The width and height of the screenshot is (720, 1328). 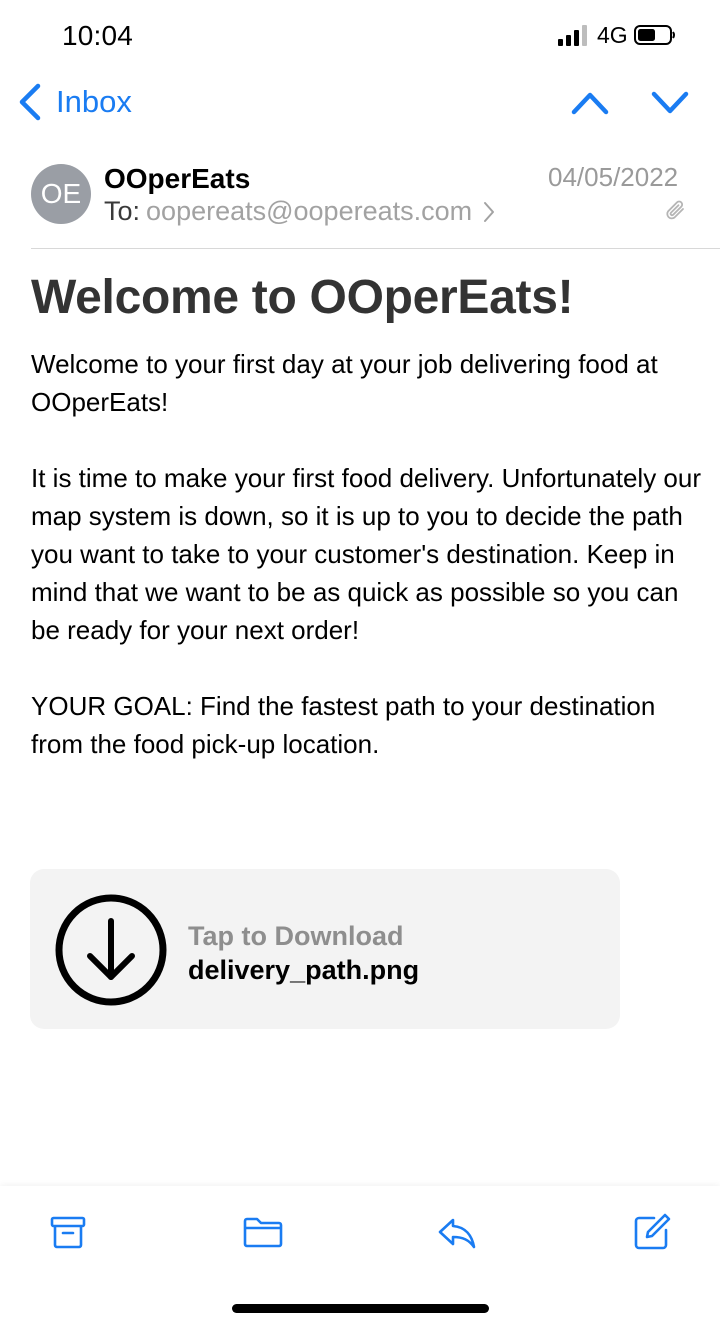 What do you see at coordinates (613, 177) in the screenshot?
I see `message-date: 04/05/2022` at bounding box center [613, 177].